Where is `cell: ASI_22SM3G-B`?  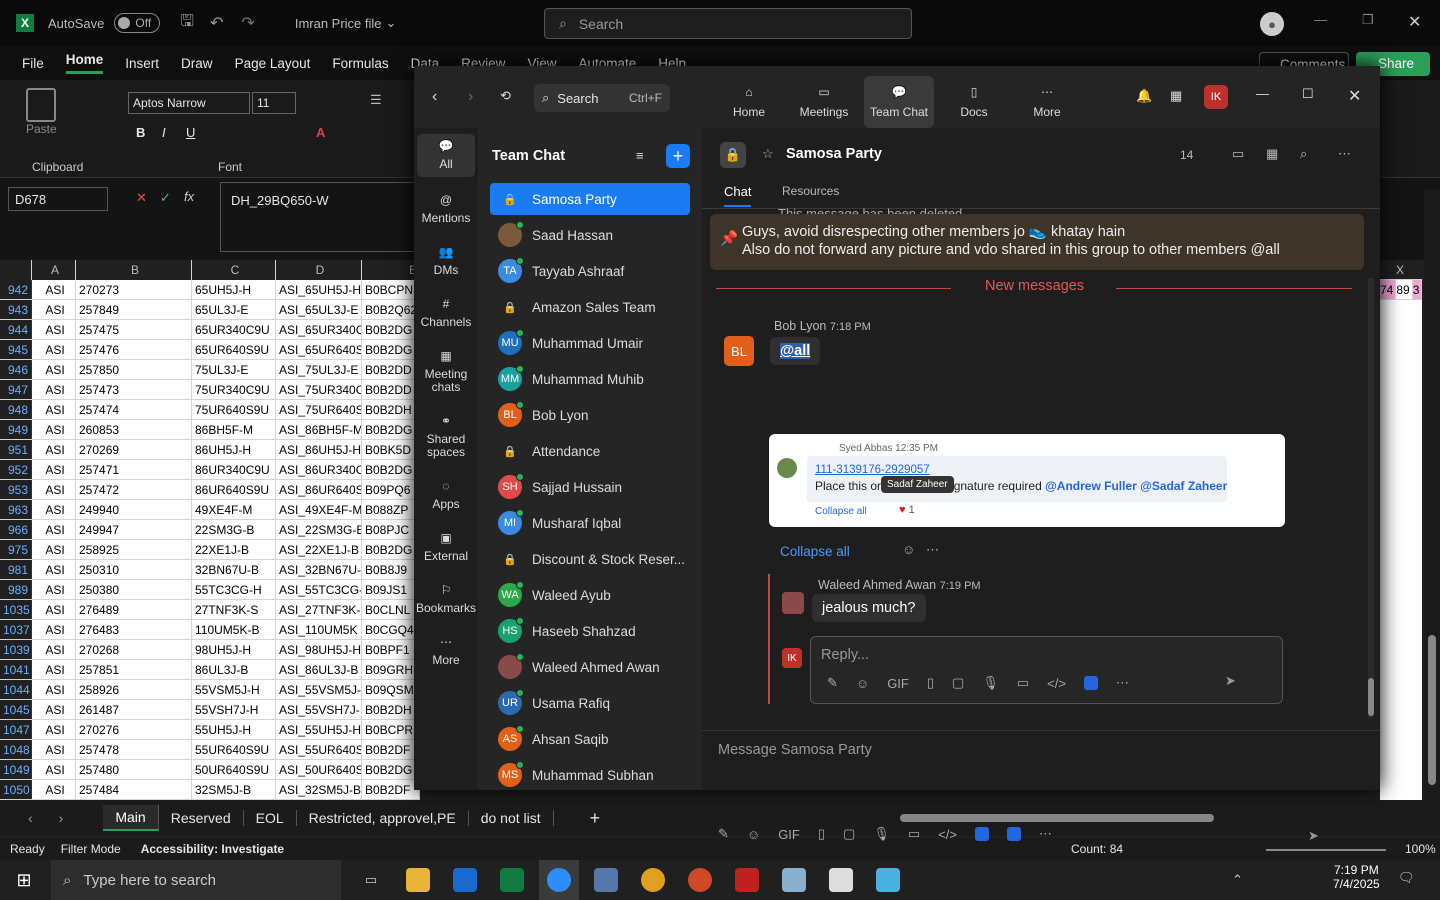 cell: ASI_22SM3G-B is located at coordinates (319, 529).